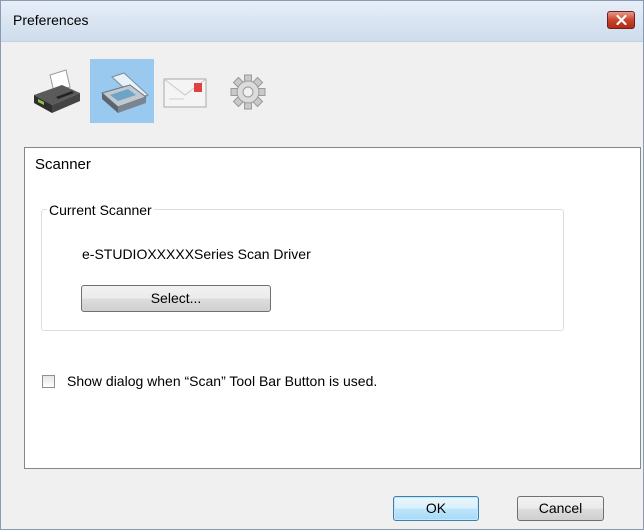  What do you see at coordinates (48, 381) in the screenshot?
I see `show-dialog-checkbox` at bounding box center [48, 381].